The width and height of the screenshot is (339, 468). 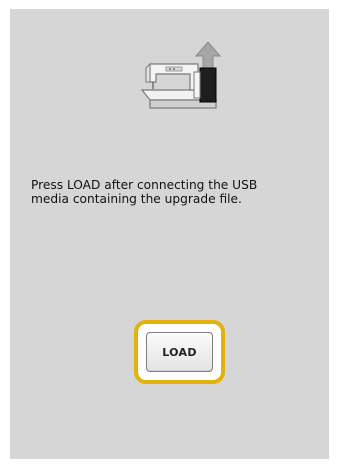 I want to click on load-button-highlight: LOAD, so click(x=179, y=352).